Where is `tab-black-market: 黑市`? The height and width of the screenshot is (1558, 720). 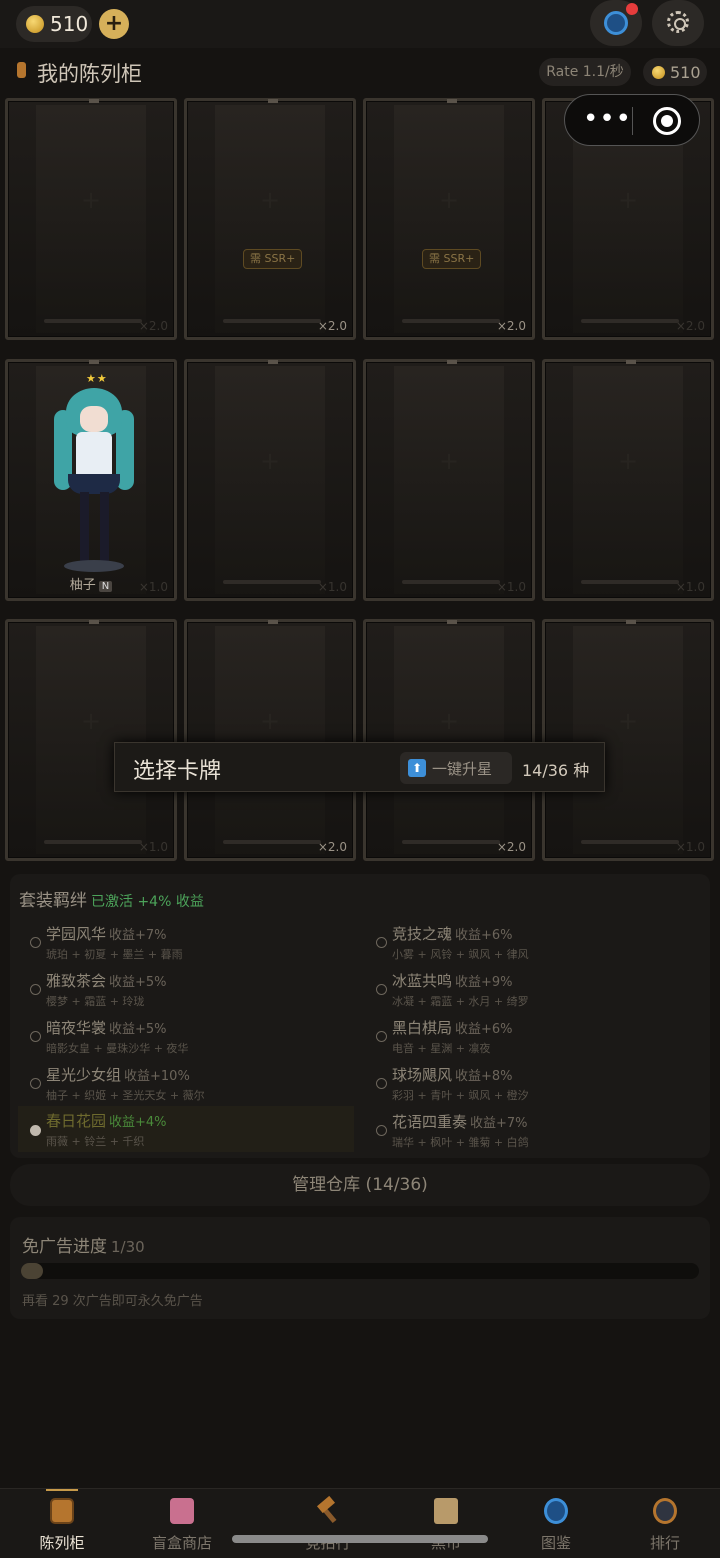 tab-black-market: 黑市 is located at coordinates (446, 1523).